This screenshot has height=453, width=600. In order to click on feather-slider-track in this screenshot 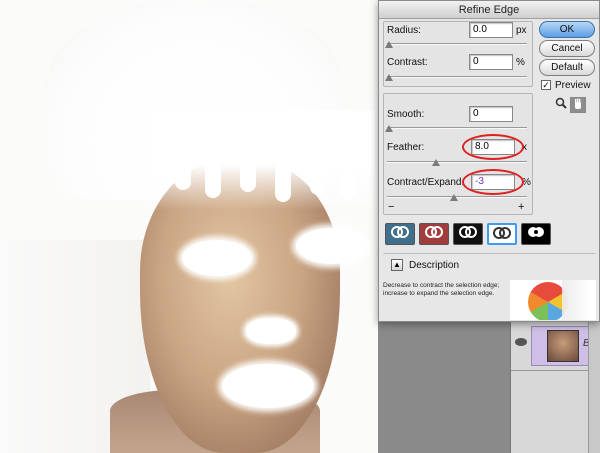, I will do `click(457, 162)`.